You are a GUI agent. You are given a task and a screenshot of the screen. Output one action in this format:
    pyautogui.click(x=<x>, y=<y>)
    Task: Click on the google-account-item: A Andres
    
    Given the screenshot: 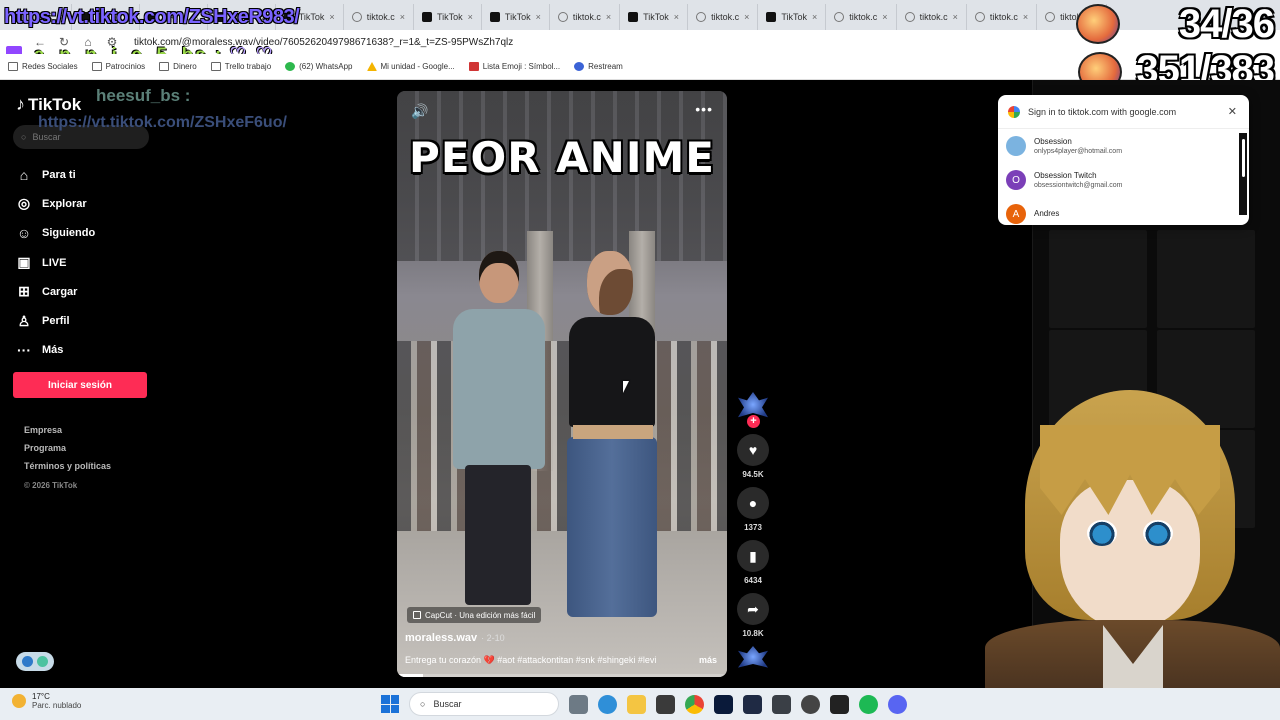 What is the action you would take?
    pyautogui.click(x=1123, y=211)
    